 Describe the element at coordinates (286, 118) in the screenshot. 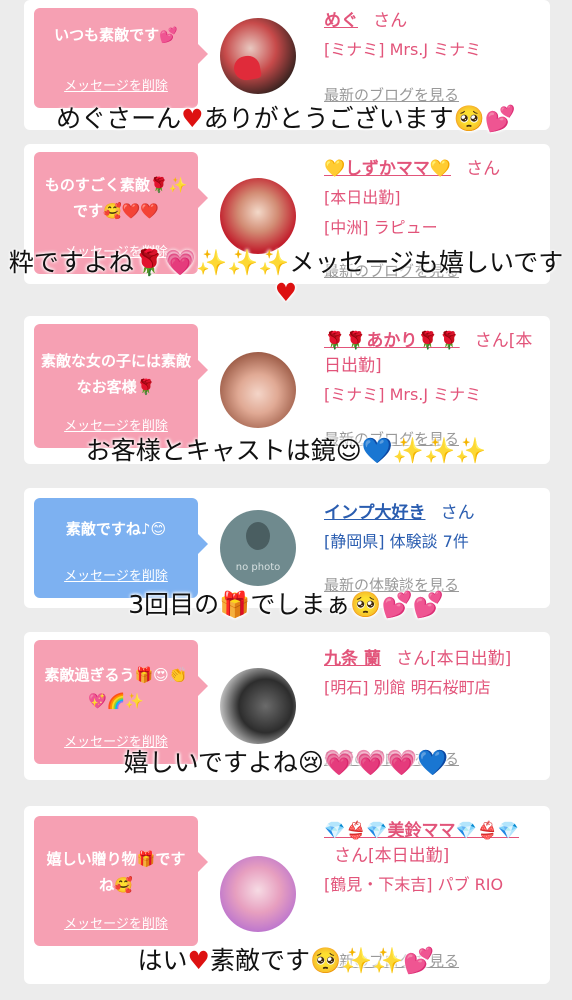

I see `overlay-caption: めぐさーん♥ありがとうございます🥺💕` at that location.